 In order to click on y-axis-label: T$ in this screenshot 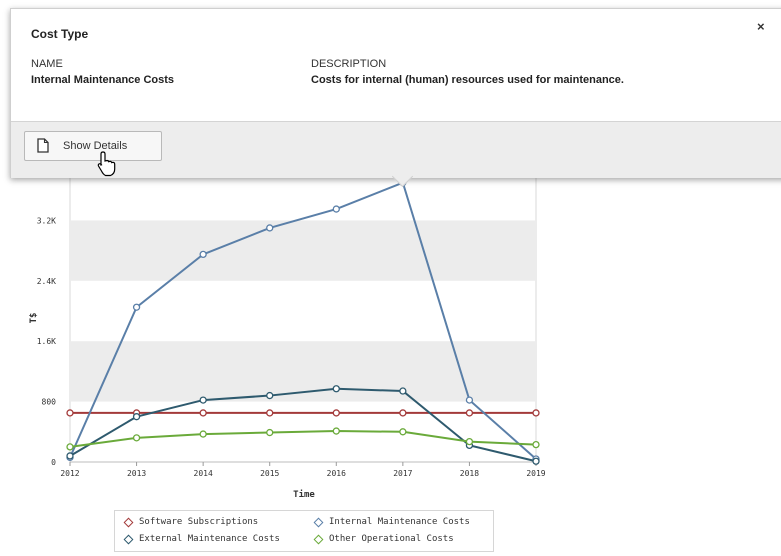, I will do `click(34, 318)`.